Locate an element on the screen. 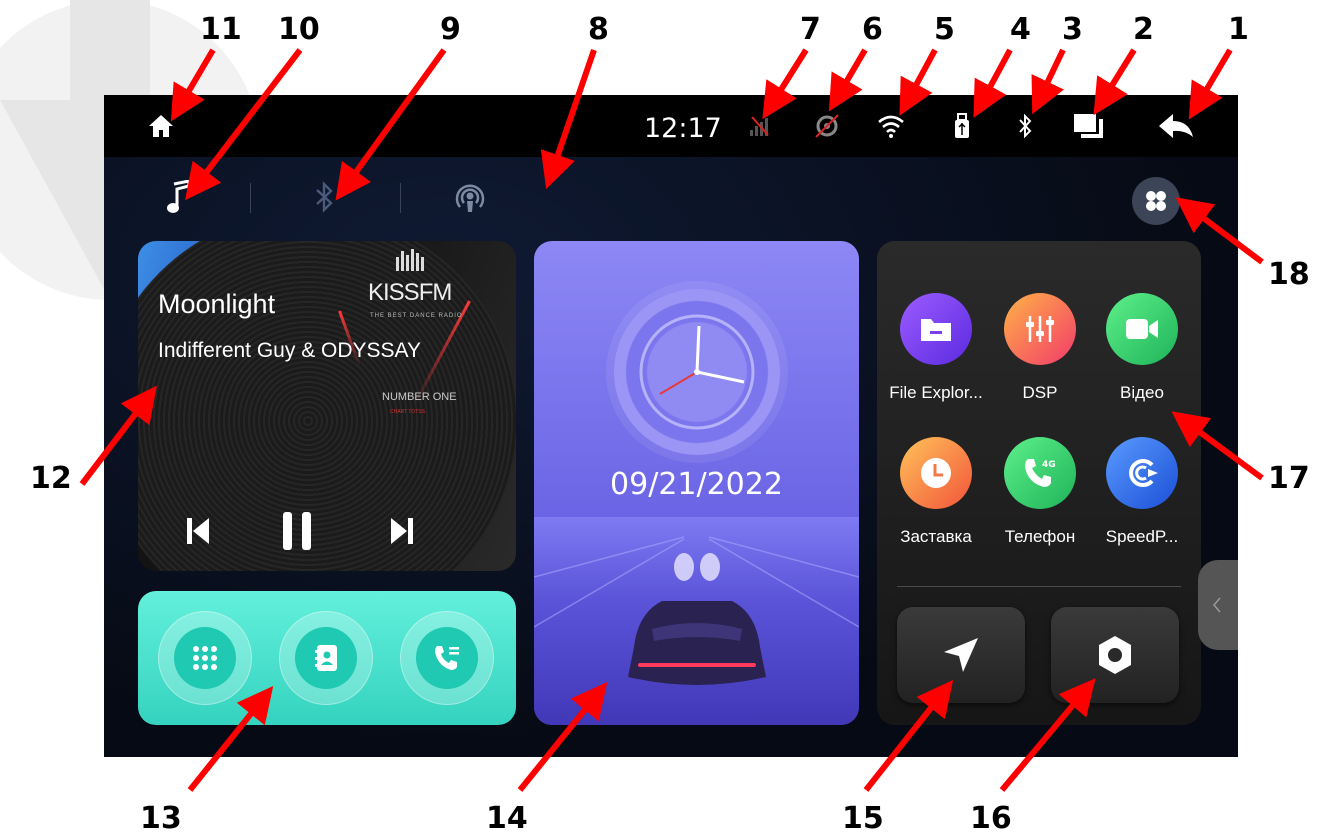 The width and height of the screenshot is (1338, 836). phone-widget is located at coordinates (327, 658).